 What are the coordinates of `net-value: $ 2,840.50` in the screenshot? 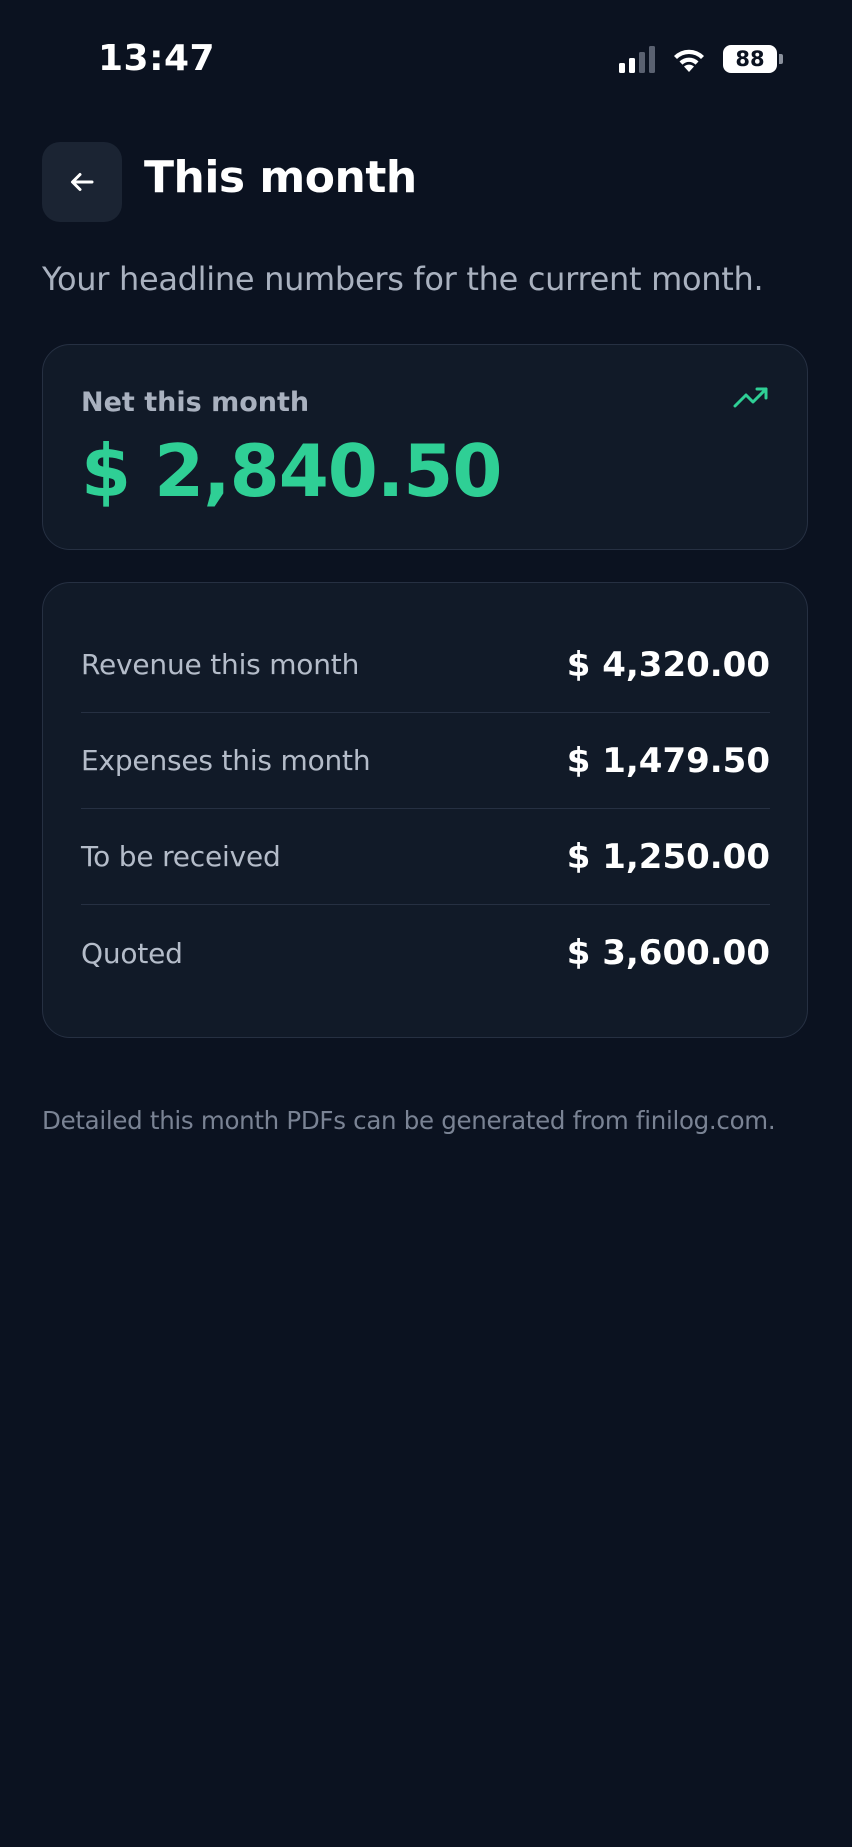 It's located at (291, 471).